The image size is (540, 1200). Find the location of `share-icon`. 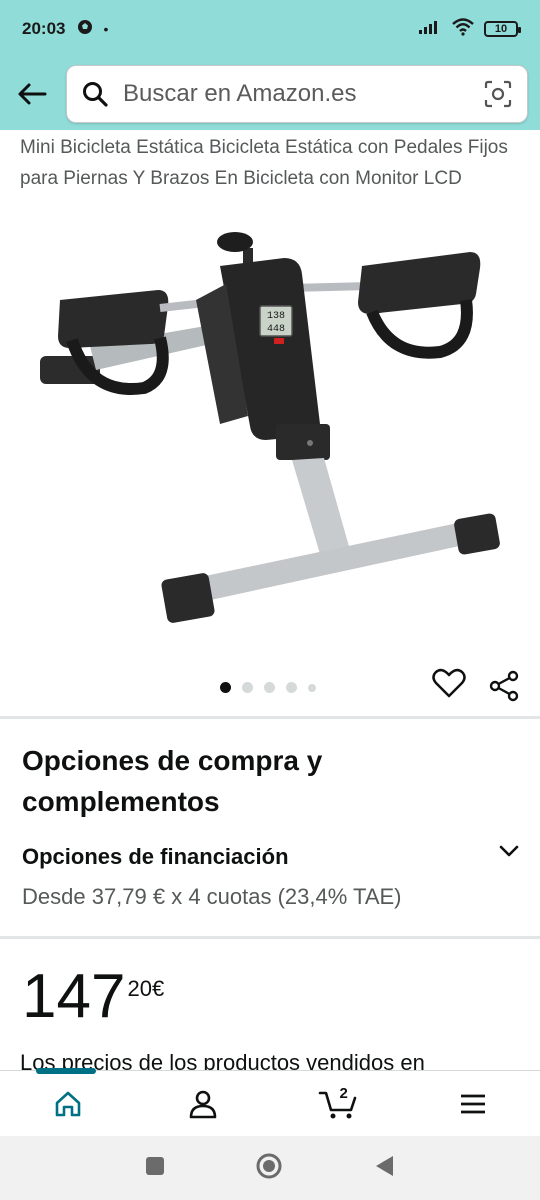

share-icon is located at coordinates (504, 686).